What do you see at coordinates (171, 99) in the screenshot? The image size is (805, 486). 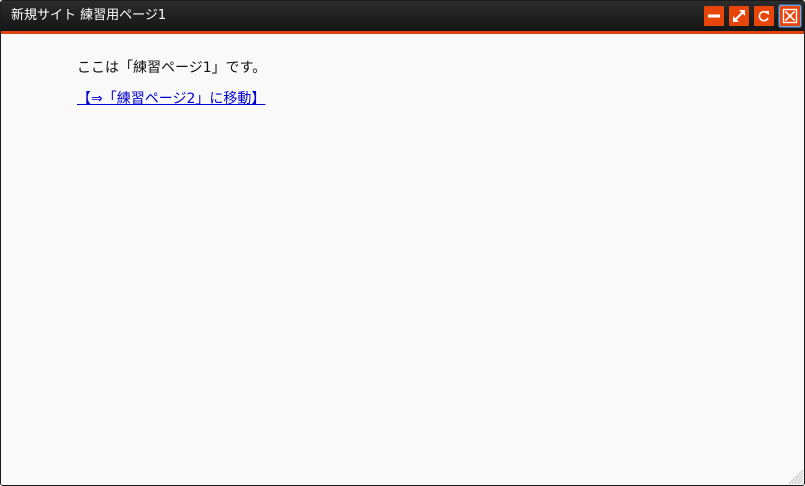 I see `page2-link: 【⇒「練習ページ2」に移動】` at bounding box center [171, 99].